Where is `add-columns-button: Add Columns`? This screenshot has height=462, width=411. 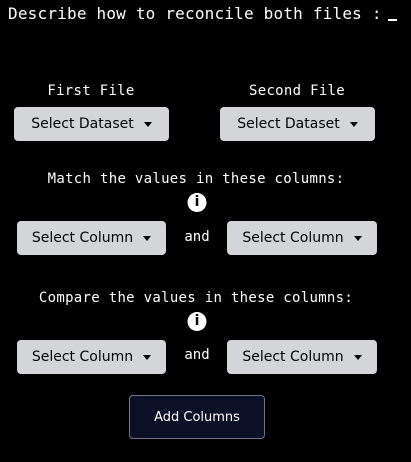
add-columns-button: Add Columns is located at coordinates (197, 417).